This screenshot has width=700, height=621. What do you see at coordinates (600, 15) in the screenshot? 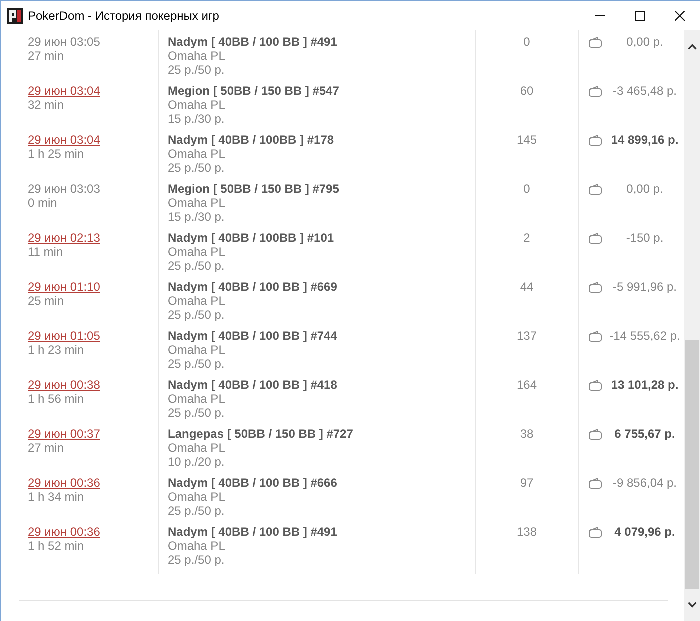
I see `minimize-icon` at bounding box center [600, 15].